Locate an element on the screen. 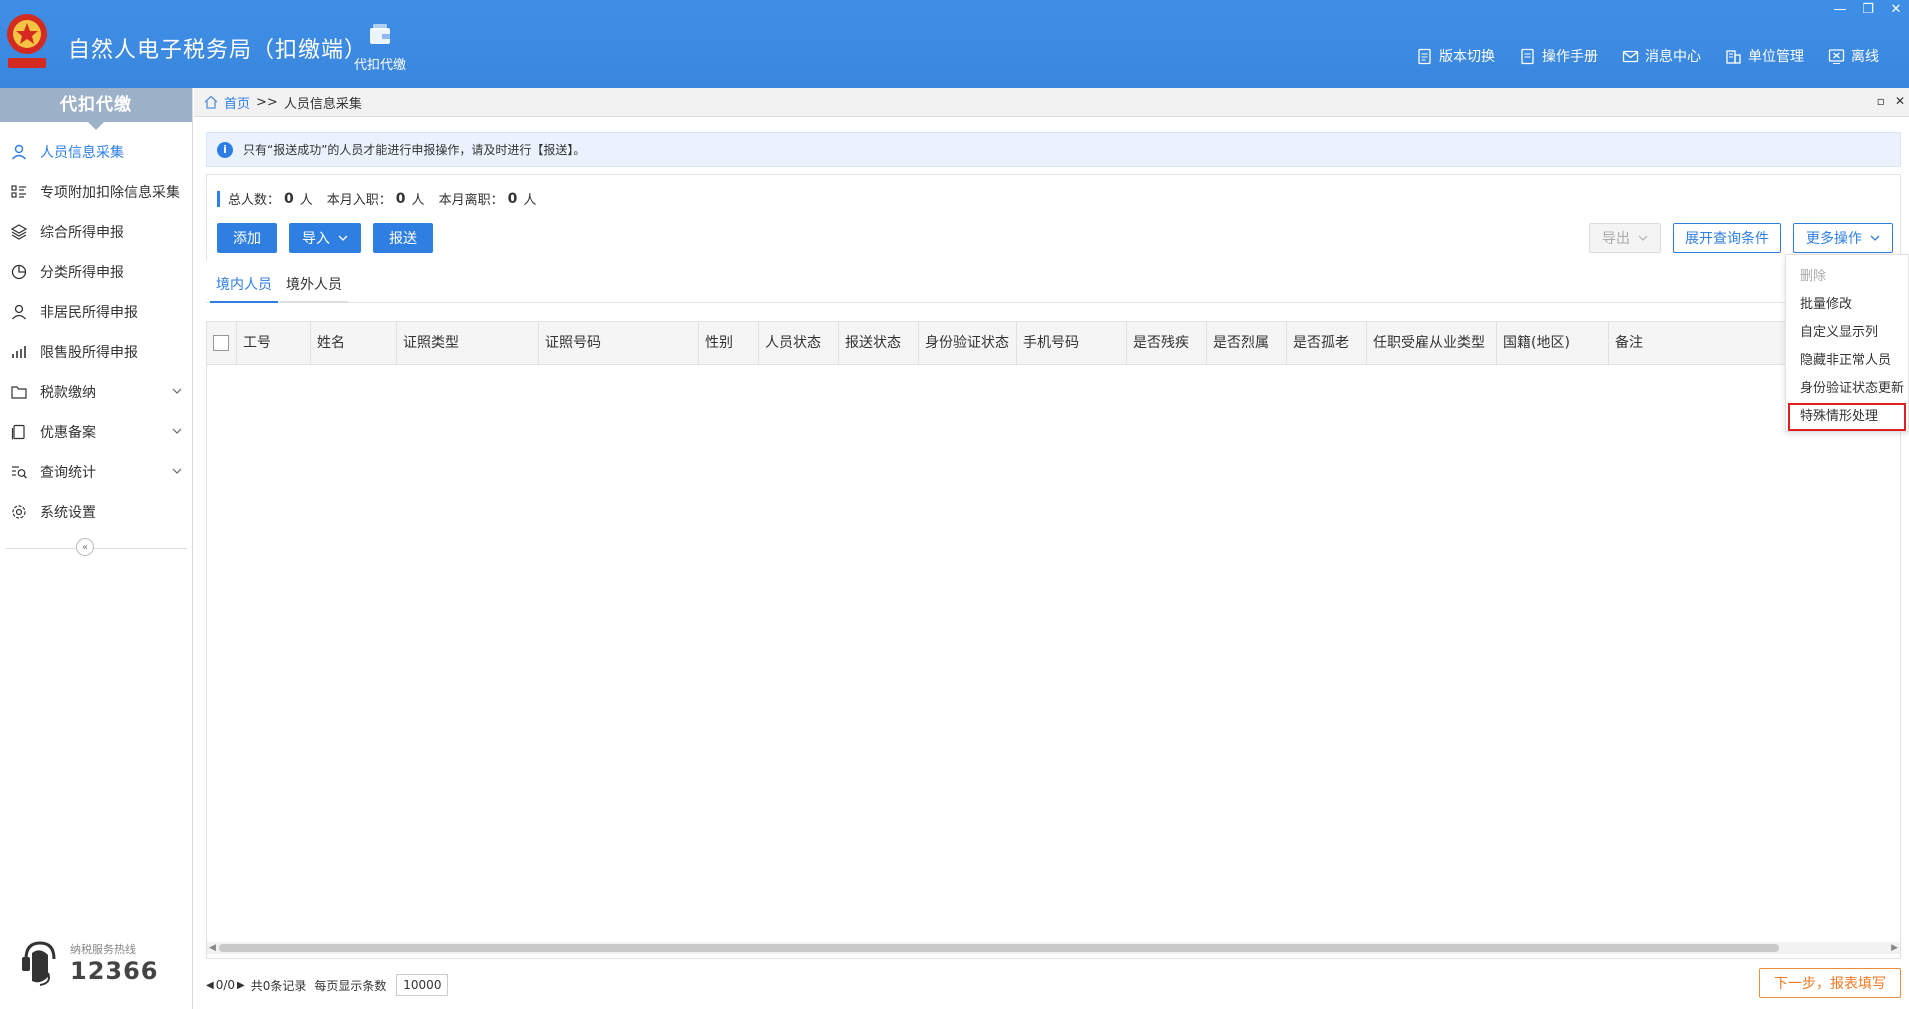 Image resolution: width=1909 pixels, height=1009 pixels. select-all-checkbox is located at coordinates (221, 343).